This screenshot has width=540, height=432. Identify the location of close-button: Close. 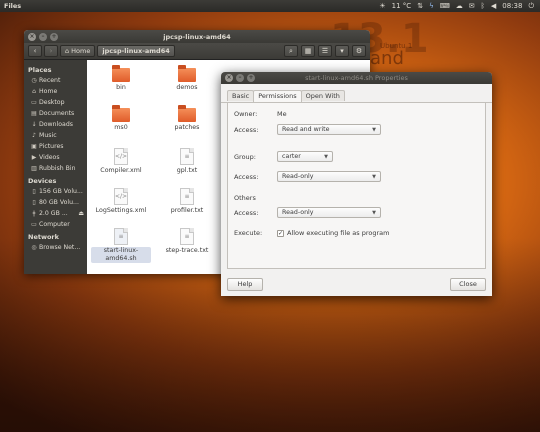
(468, 284).